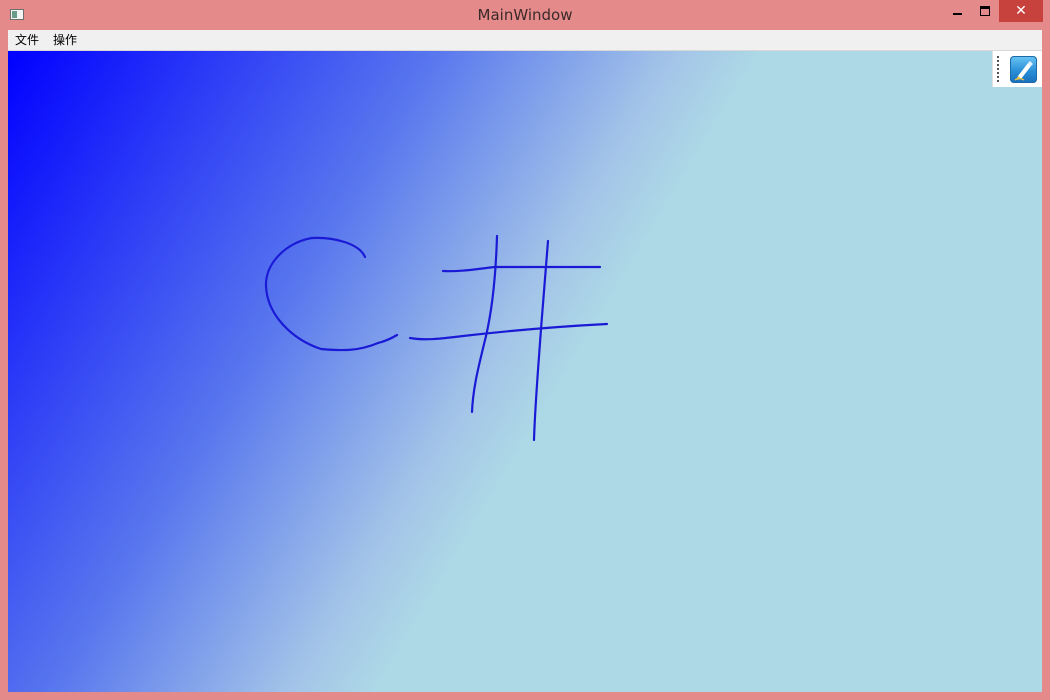  I want to click on close-icon: ✕, so click(1021, 11).